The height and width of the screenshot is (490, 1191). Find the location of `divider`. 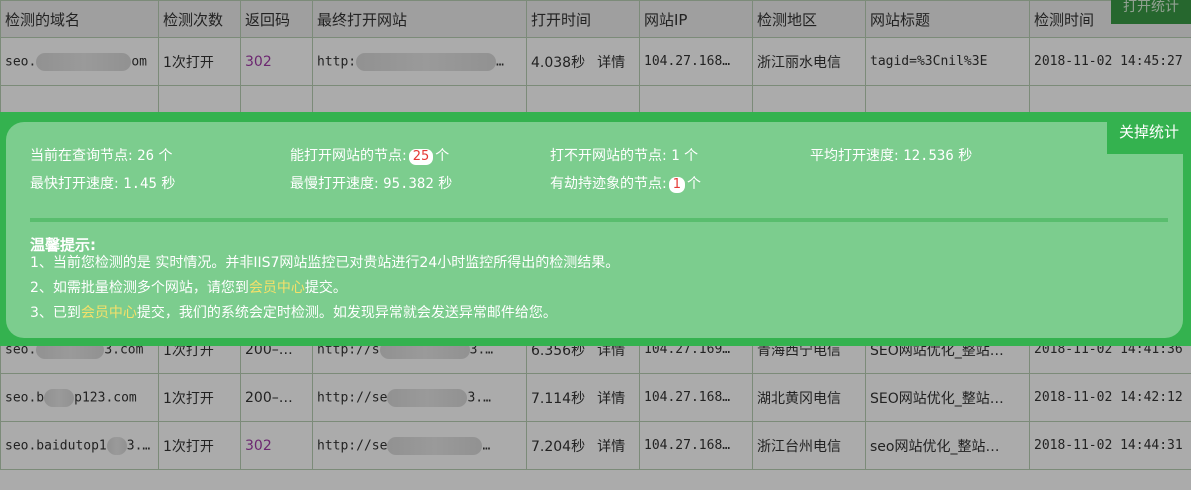

divider is located at coordinates (599, 220).